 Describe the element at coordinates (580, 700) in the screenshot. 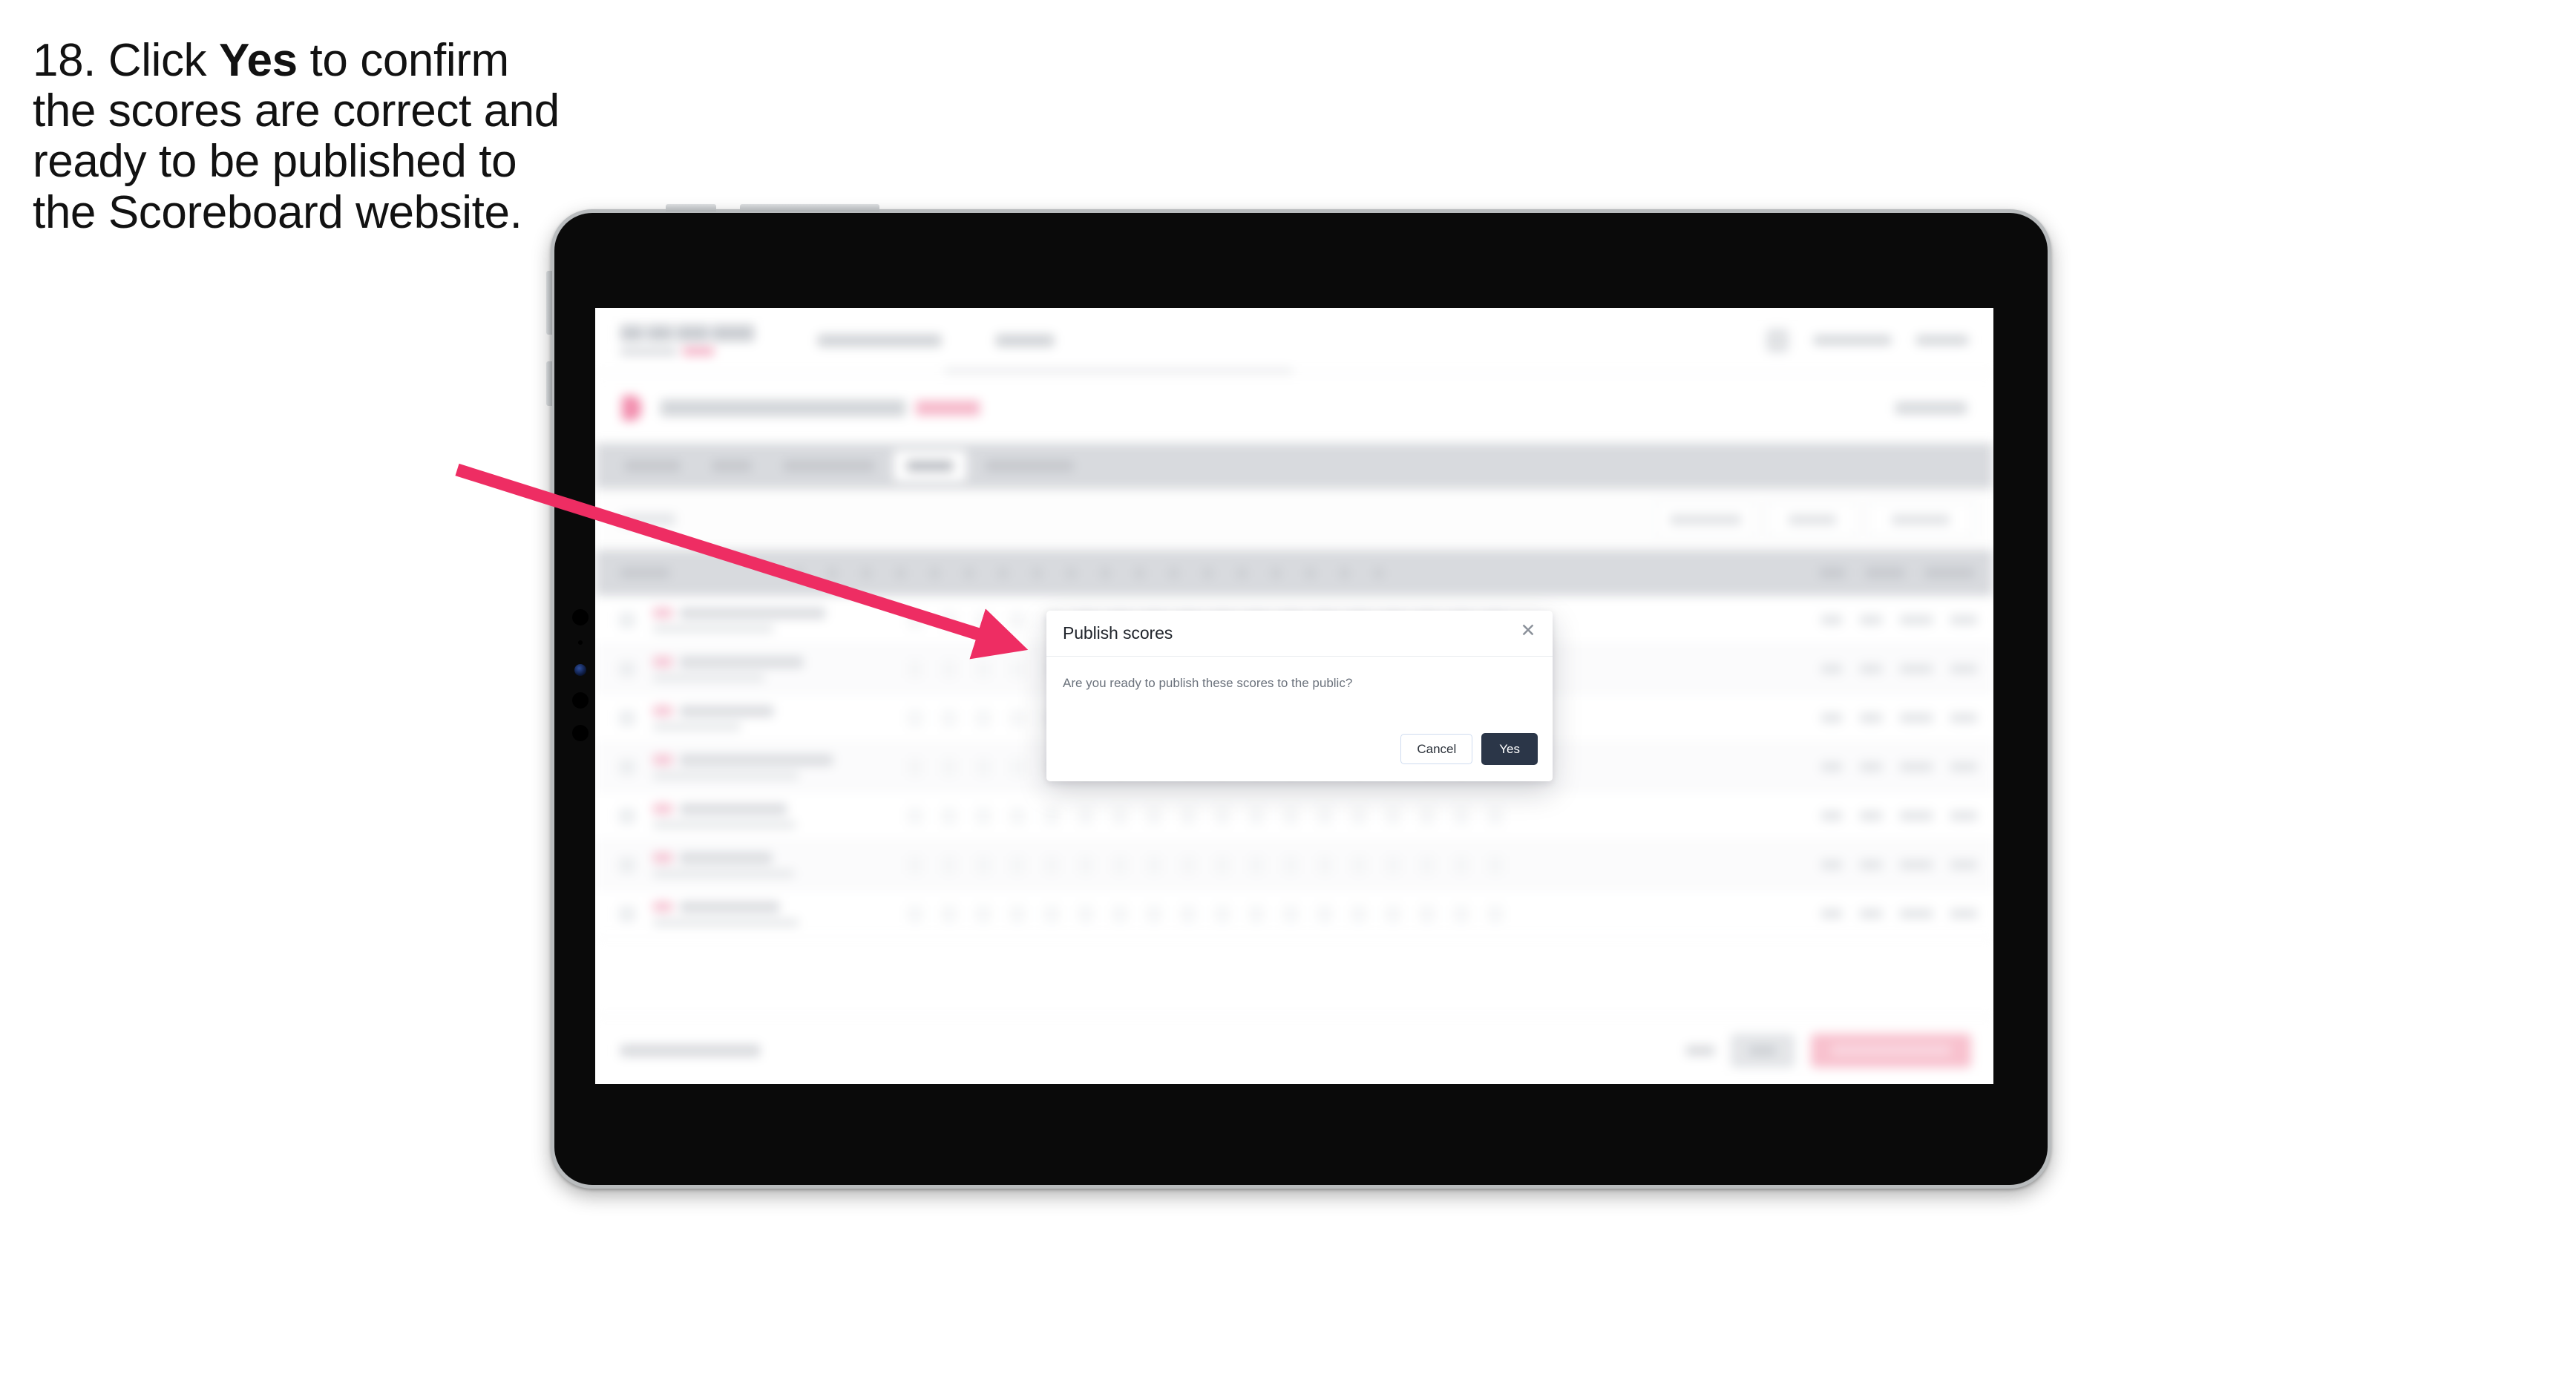

I see `sensor-dot-icon` at that location.